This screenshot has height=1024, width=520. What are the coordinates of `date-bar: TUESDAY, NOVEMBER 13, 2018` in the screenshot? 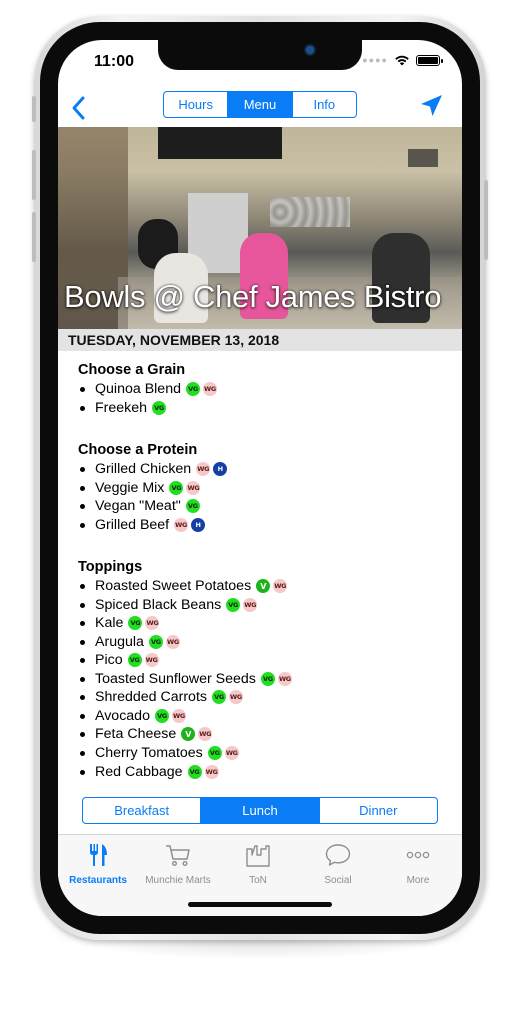 It's located at (260, 340).